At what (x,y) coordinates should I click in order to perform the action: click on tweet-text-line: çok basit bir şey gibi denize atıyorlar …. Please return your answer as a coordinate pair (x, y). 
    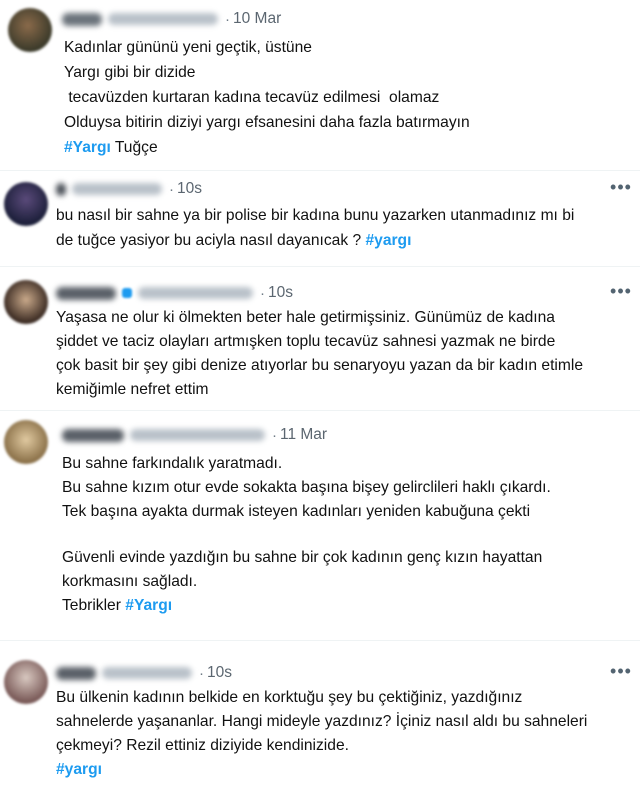
    Looking at the image, I should click on (319, 365).